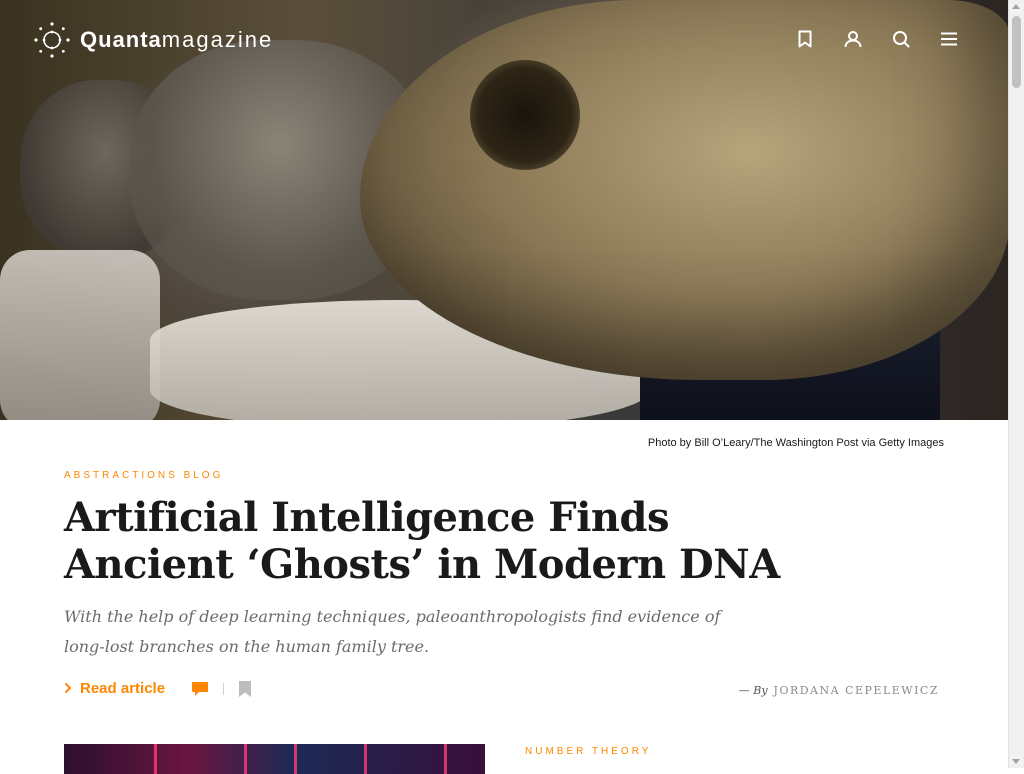 This screenshot has width=1024, height=774. I want to click on quanta-logo-icon, so click(52, 40).